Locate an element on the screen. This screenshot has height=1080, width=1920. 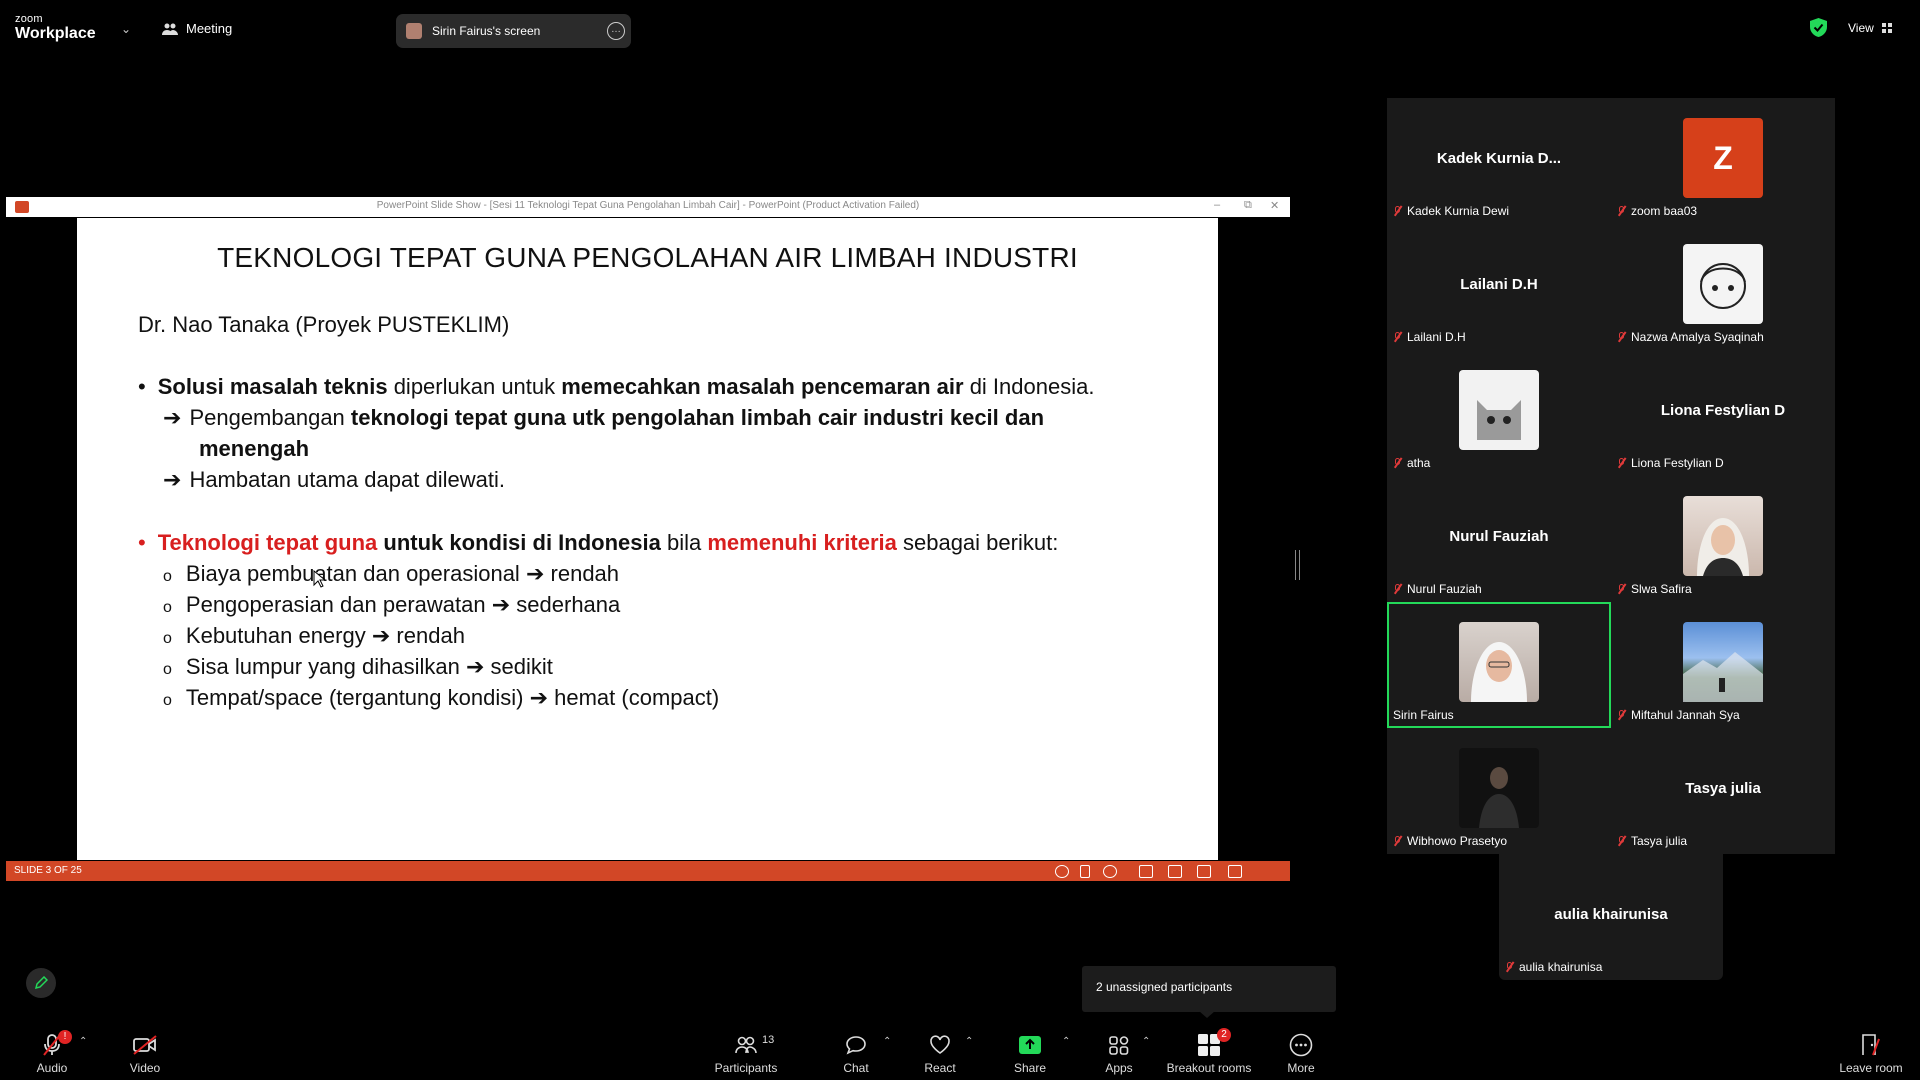
slide-counter: SLIDE 3 OF 25 is located at coordinates (48, 870).